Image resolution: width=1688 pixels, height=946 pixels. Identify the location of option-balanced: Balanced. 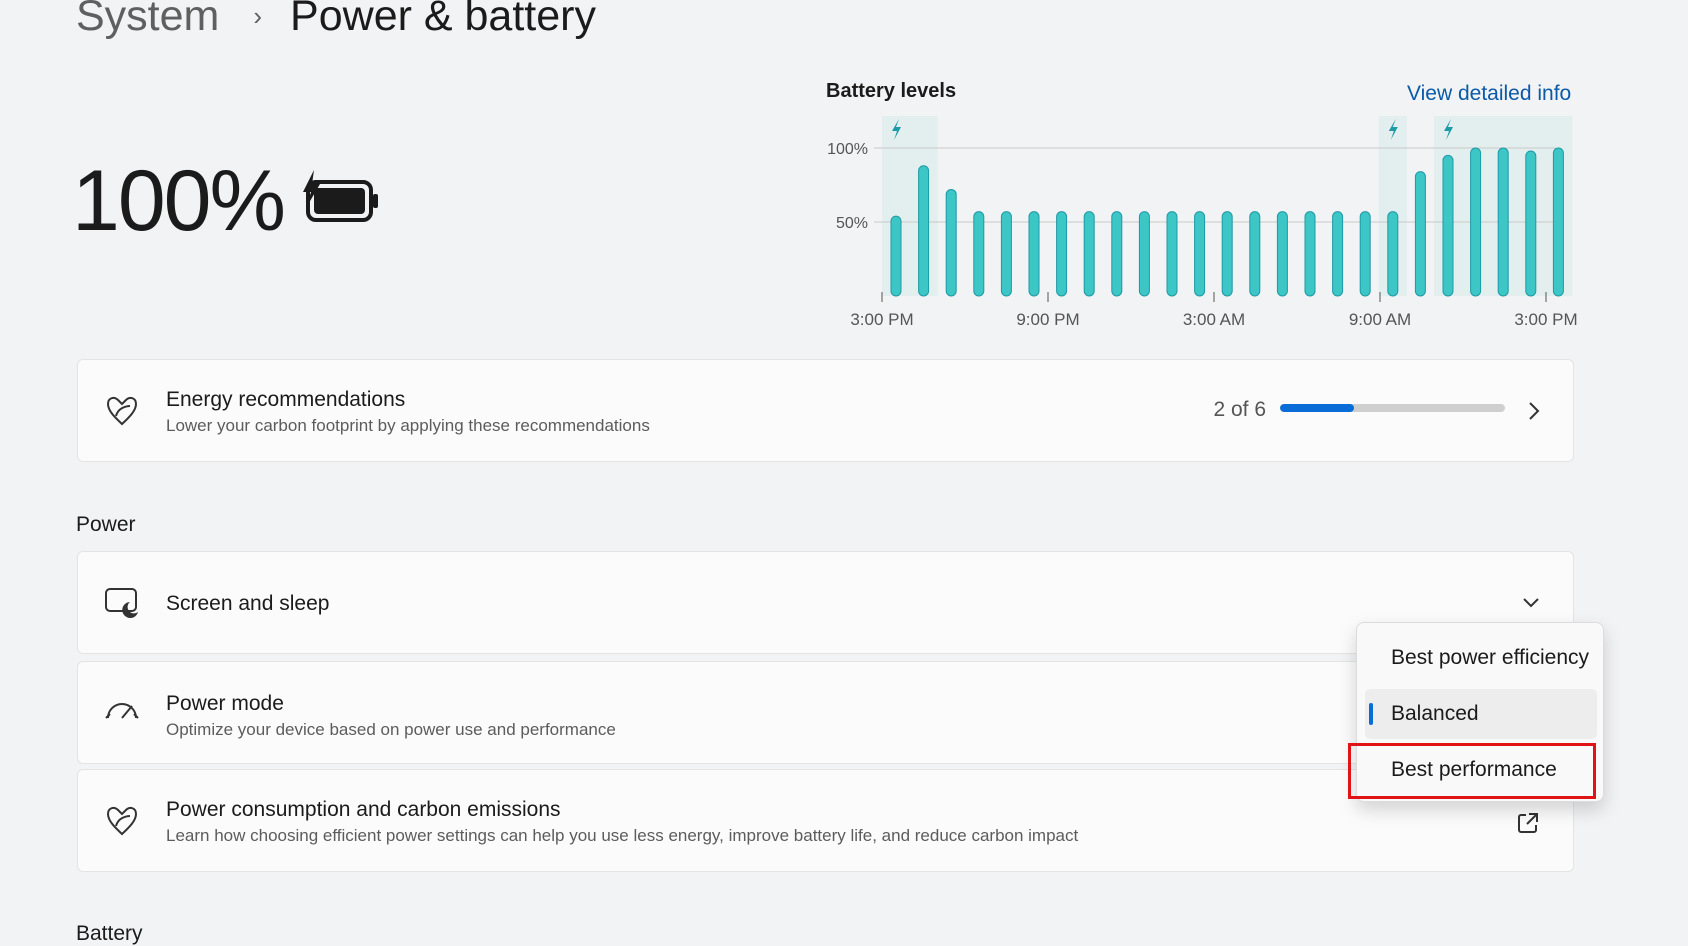
(1481, 714).